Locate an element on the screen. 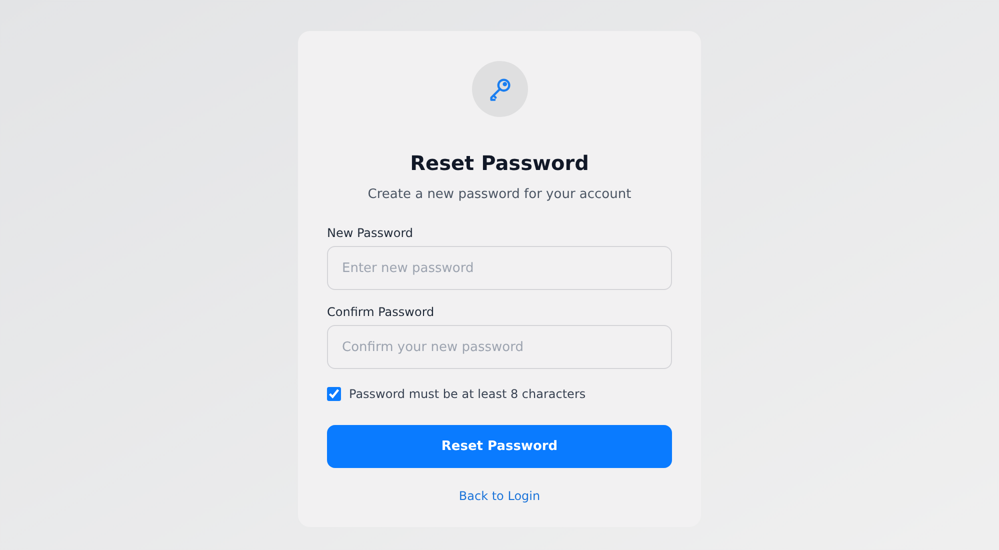 This screenshot has height=550, width=999. requirement-label: Password must be at least 8 characters is located at coordinates (467, 394).